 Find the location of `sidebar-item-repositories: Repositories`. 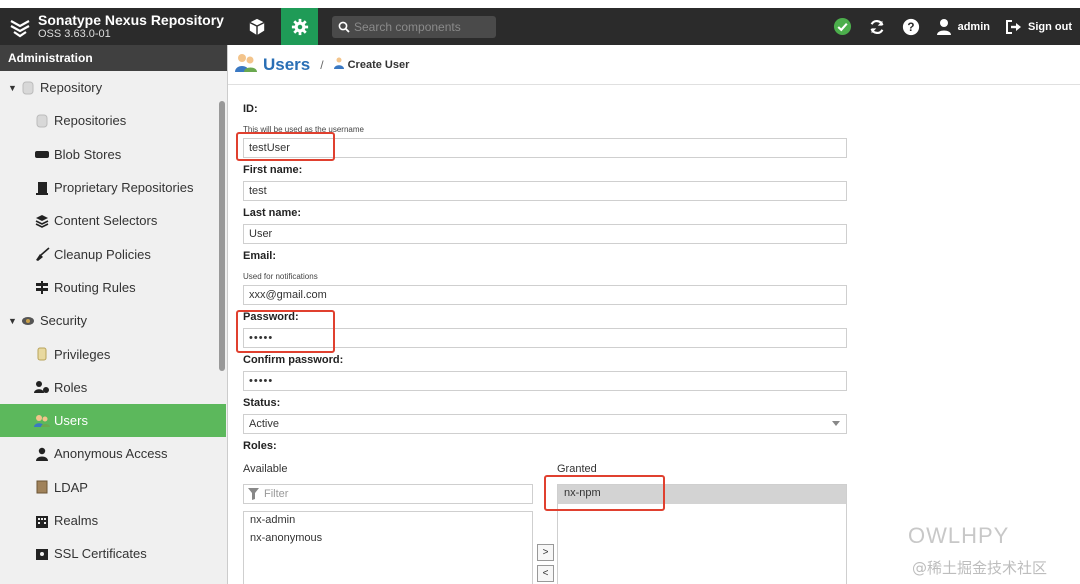

sidebar-item-repositories: Repositories is located at coordinates (113, 120).